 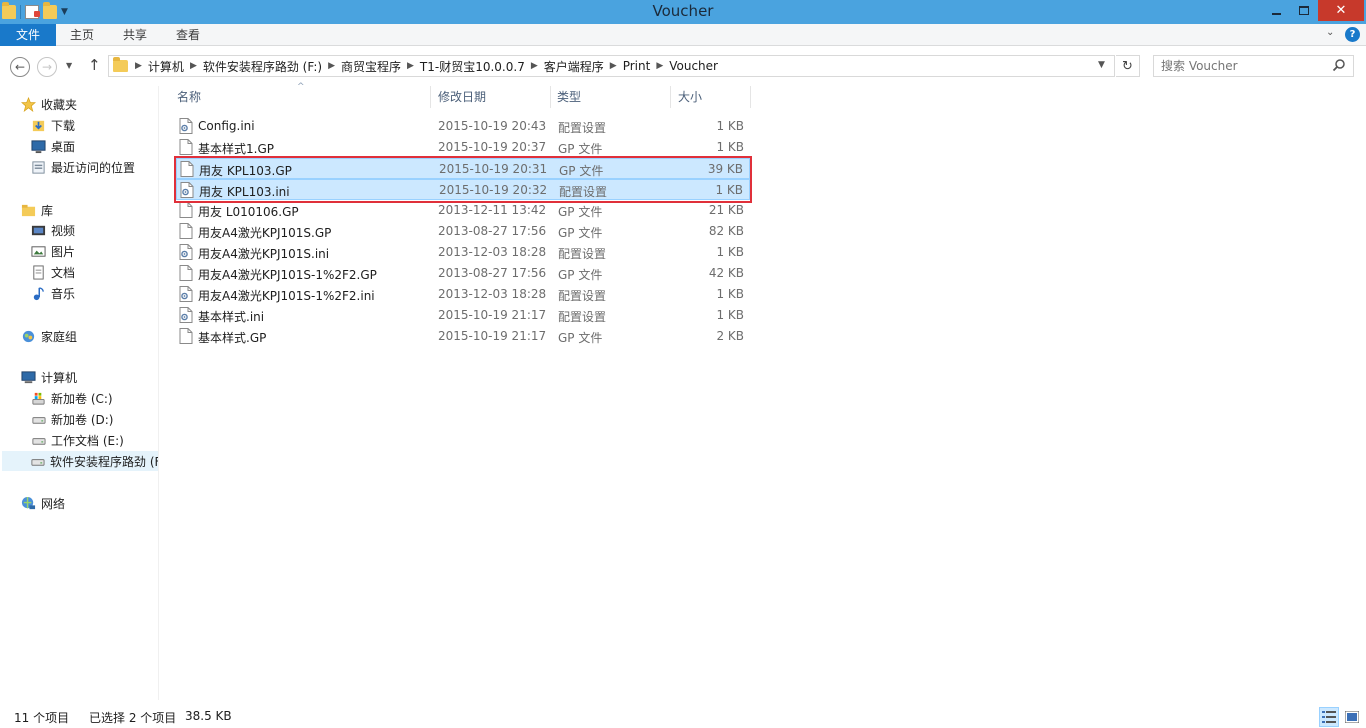 What do you see at coordinates (42, 503) in the screenshot?
I see `nav-network: 网络` at bounding box center [42, 503].